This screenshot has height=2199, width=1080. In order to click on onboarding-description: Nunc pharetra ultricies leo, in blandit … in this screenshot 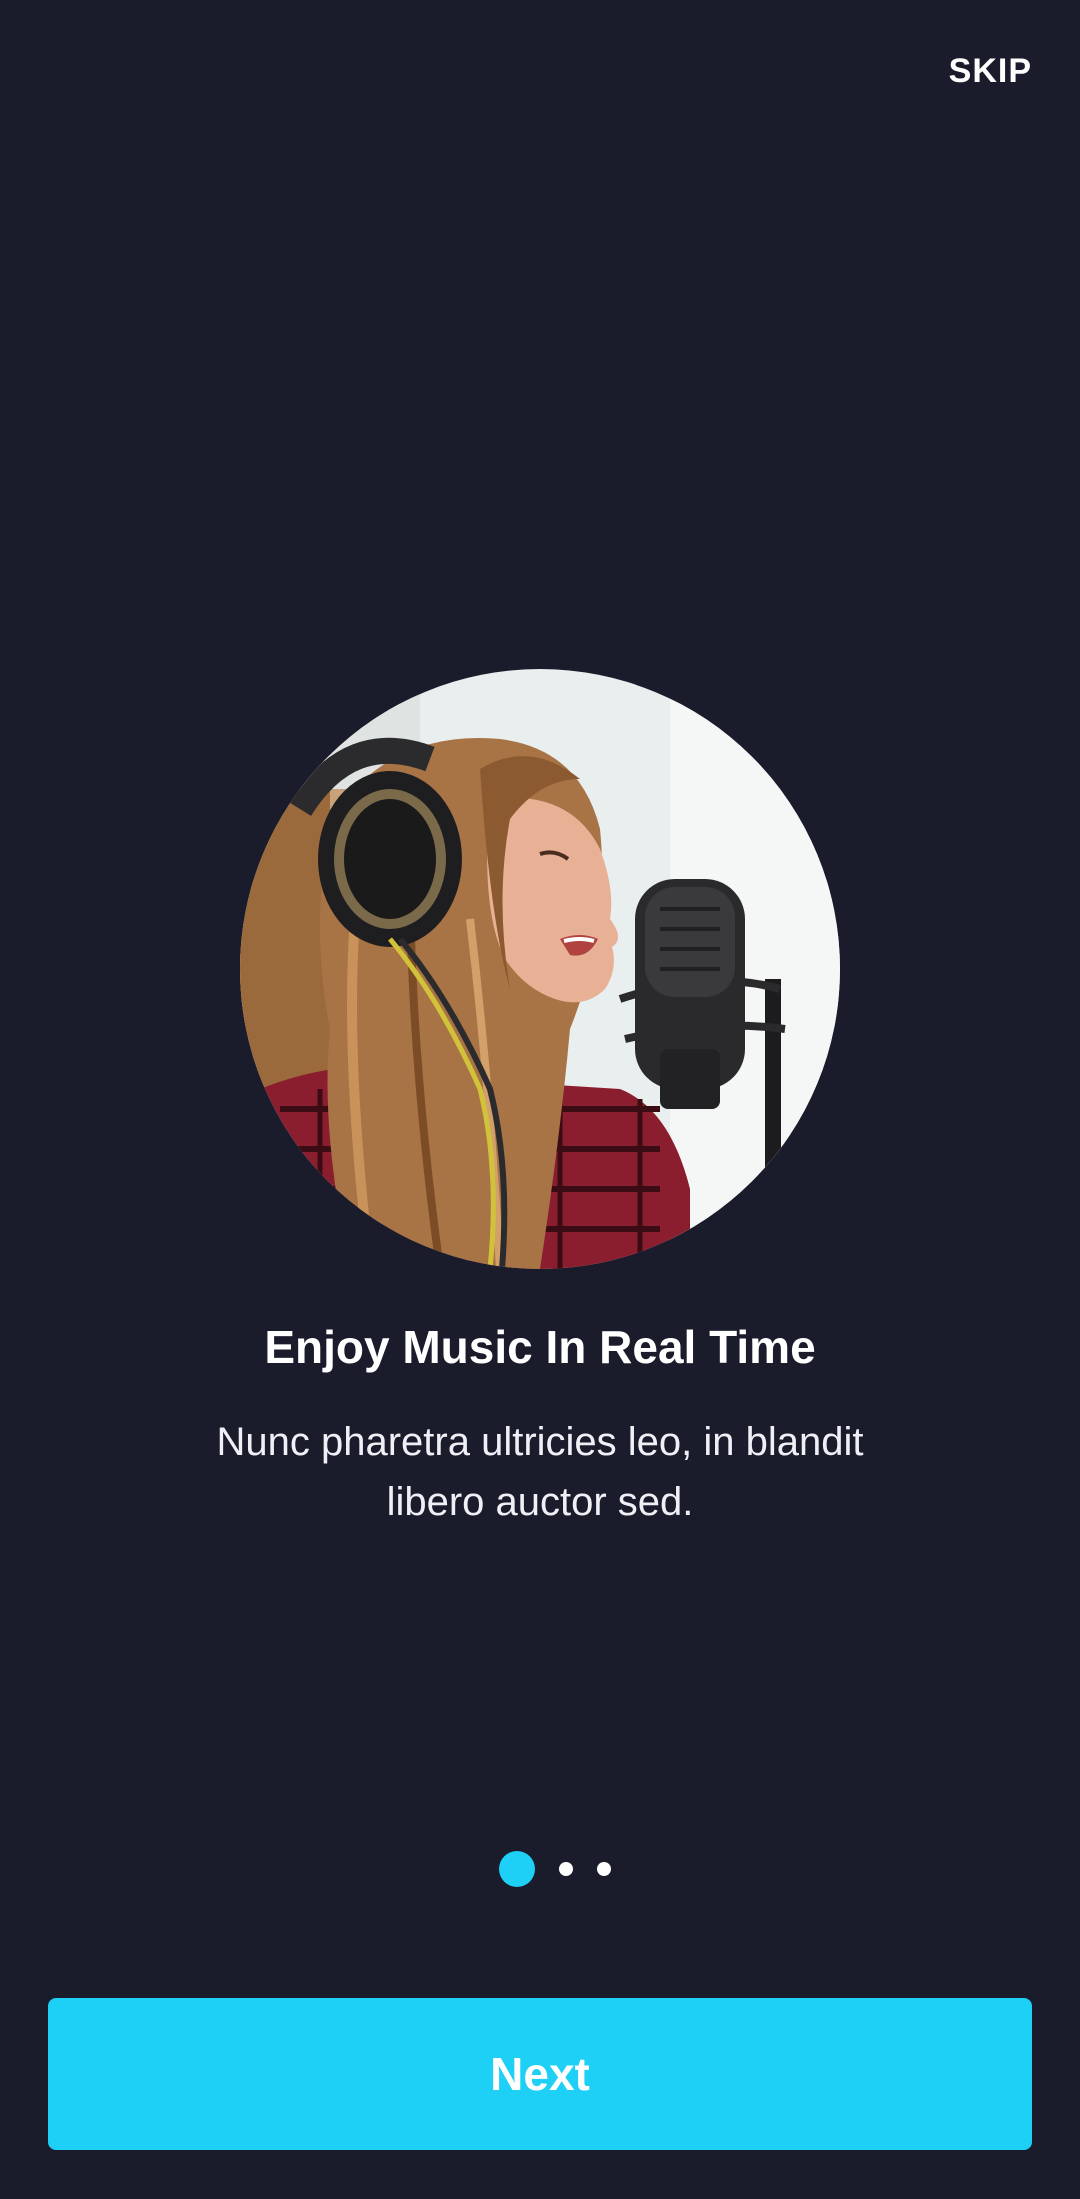, I will do `click(540, 1472)`.